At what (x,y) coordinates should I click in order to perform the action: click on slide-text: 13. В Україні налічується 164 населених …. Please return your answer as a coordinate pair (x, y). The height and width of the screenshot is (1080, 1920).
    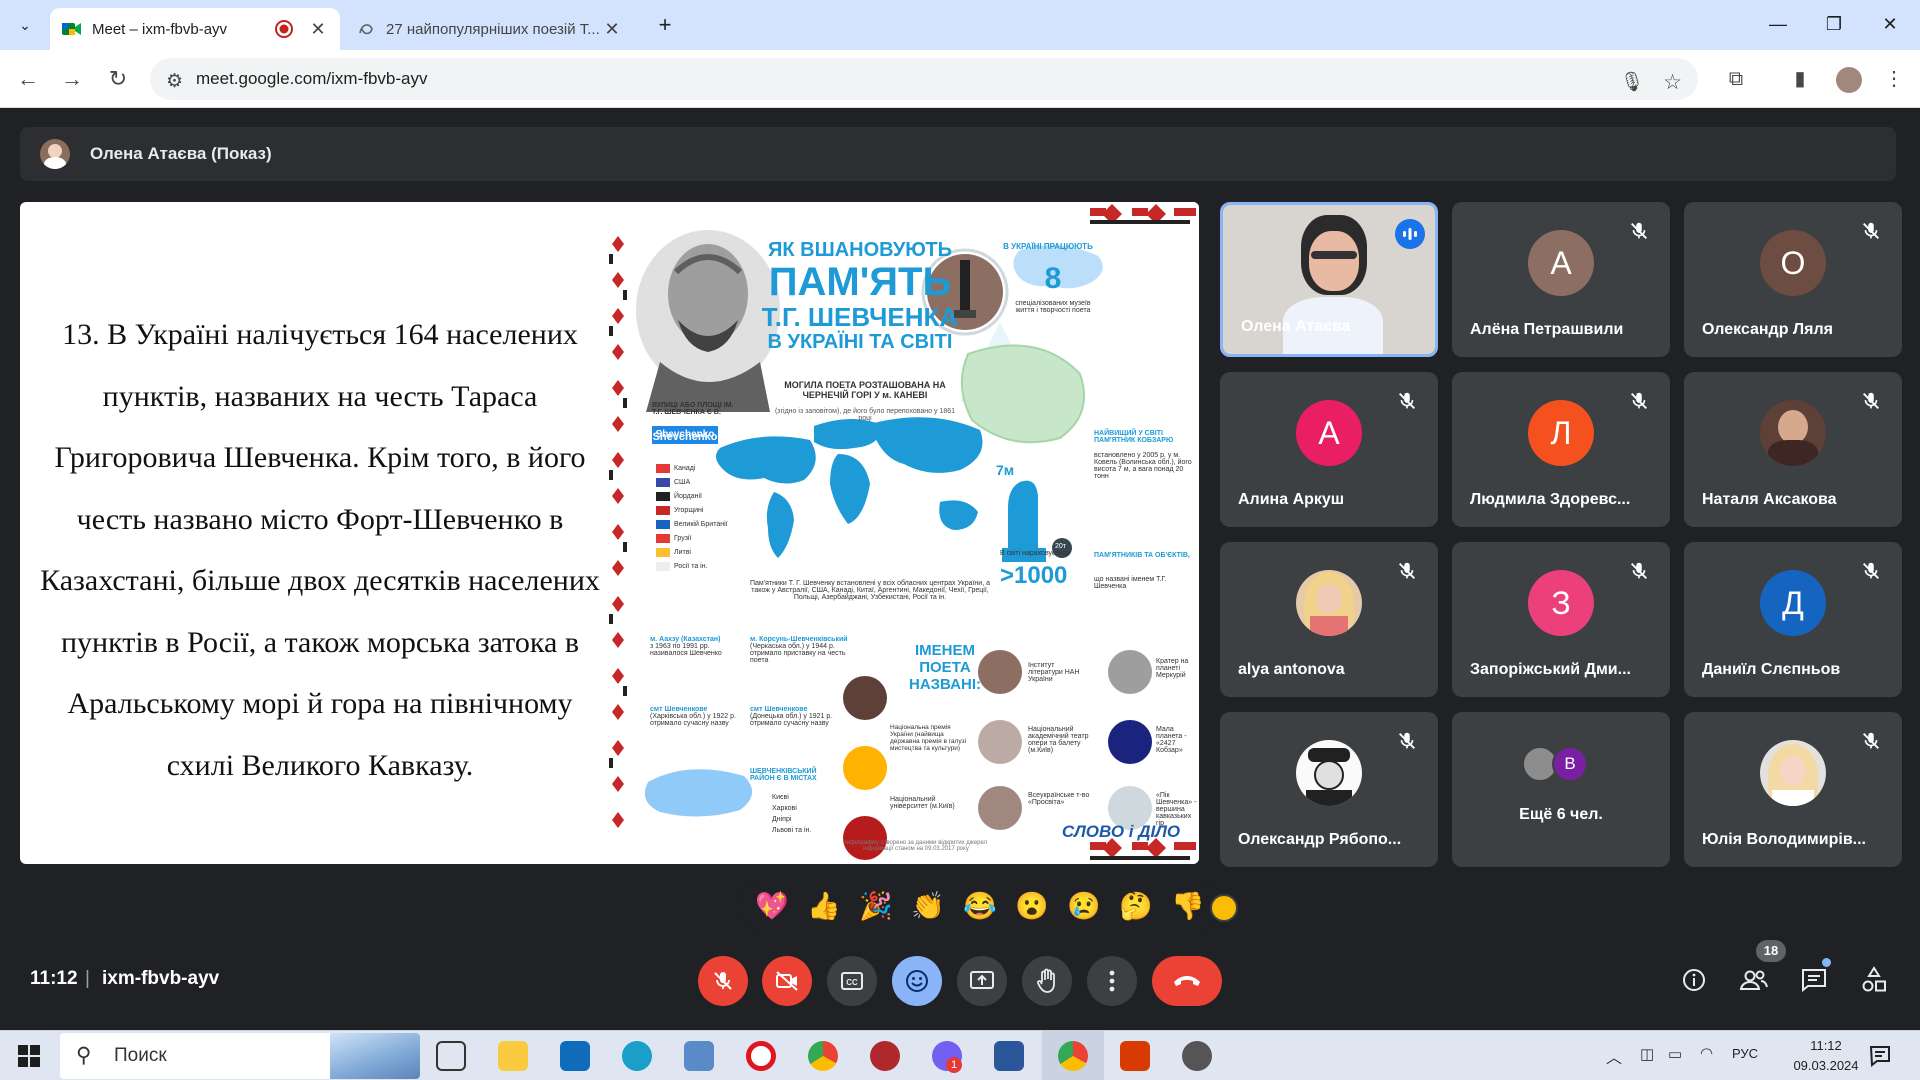
    Looking at the image, I should click on (320, 550).